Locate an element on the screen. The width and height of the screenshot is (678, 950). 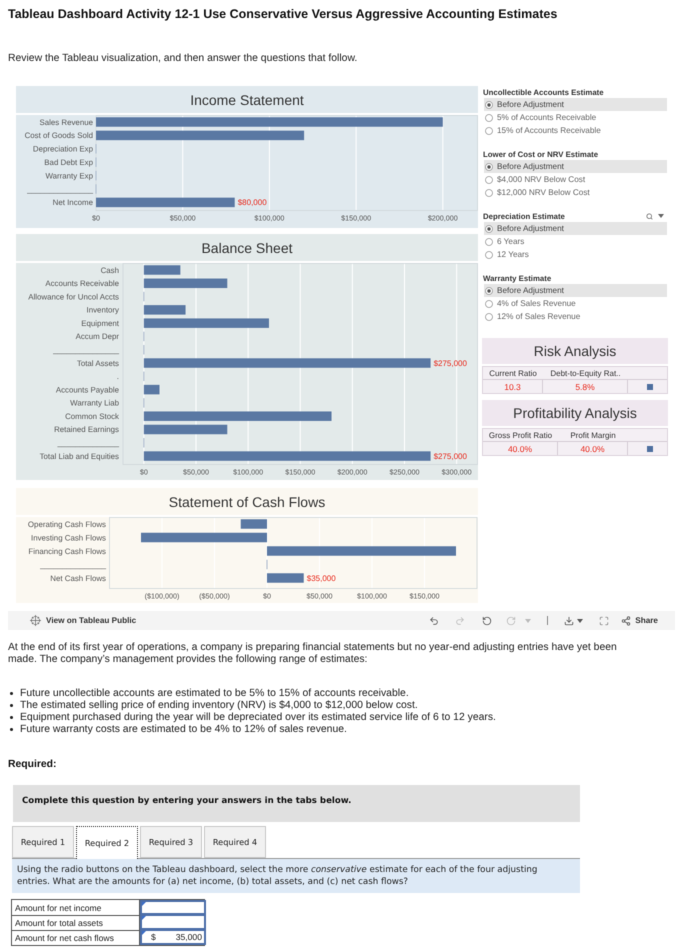
chart-title: Statement of Cash Flows is located at coordinates (247, 502).